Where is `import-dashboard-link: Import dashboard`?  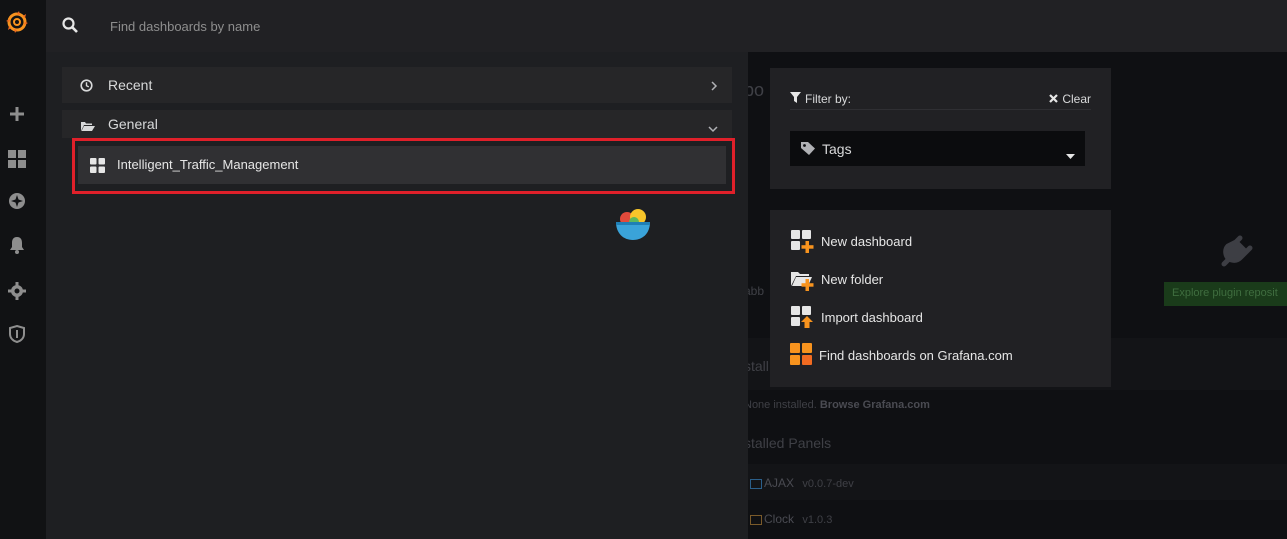
import-dashboard-link: Import dashboard is located at coordinates (856, 317).